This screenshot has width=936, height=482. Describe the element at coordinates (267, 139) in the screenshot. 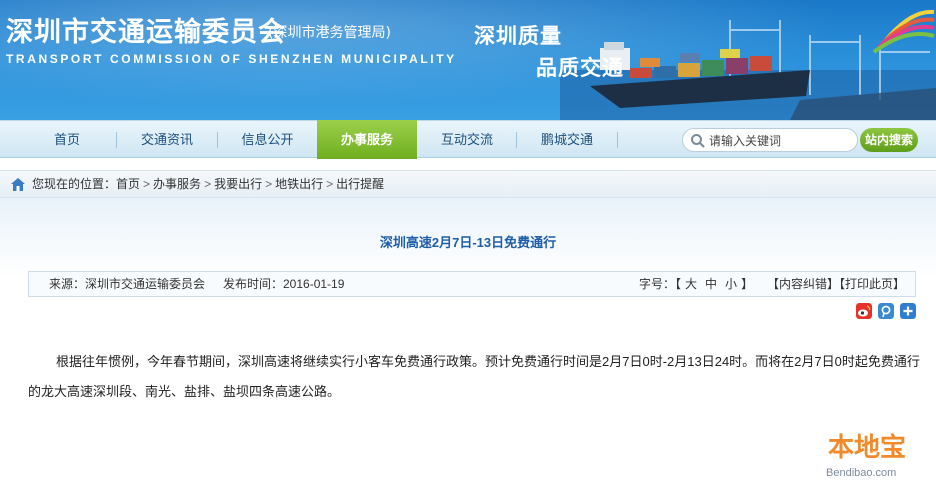

I see `nav-info-disclosure: 信息公开` at that location.